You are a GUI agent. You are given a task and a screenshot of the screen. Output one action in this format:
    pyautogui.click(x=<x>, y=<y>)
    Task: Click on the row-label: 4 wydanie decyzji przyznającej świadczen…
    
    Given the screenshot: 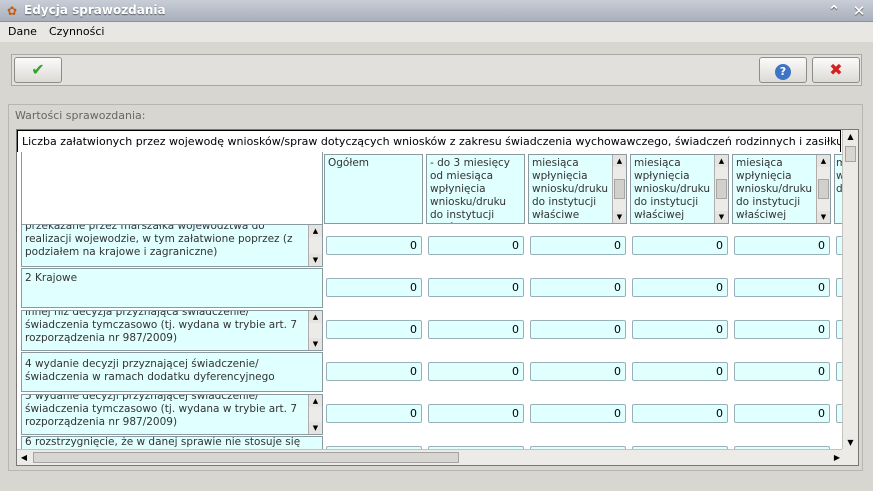 What is the action you would take?
    pyautogui.click(x=150, y=370)
    